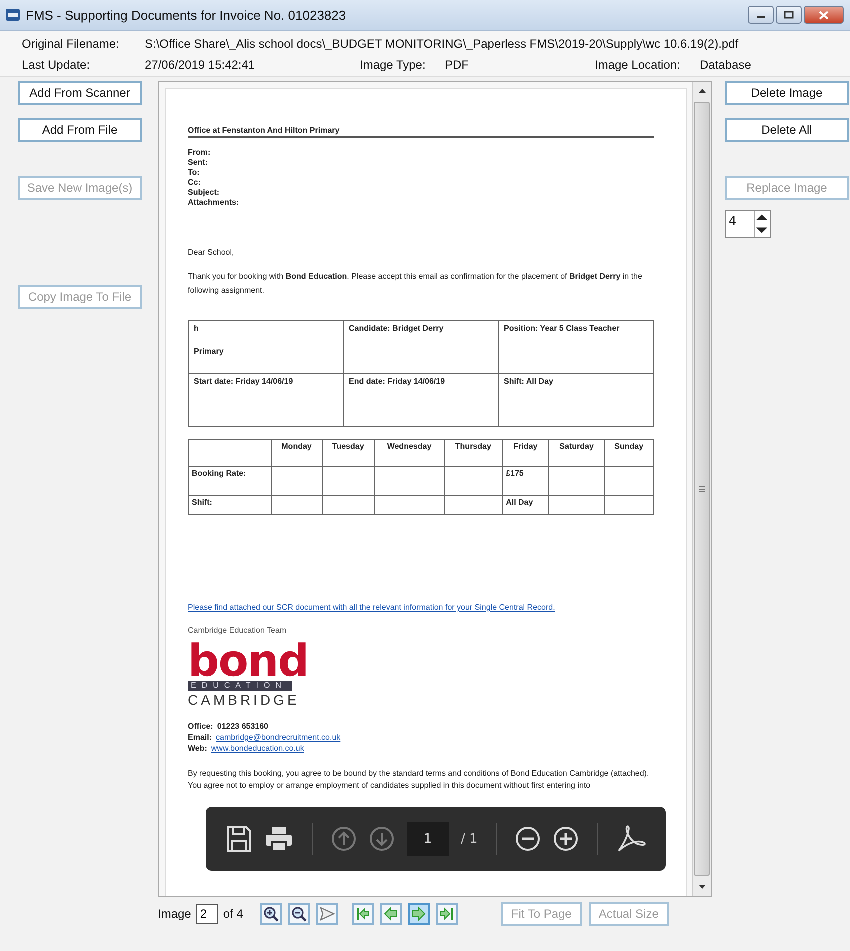  I want to click on logo-city: CAMBRIDGE, so click(244, 700).